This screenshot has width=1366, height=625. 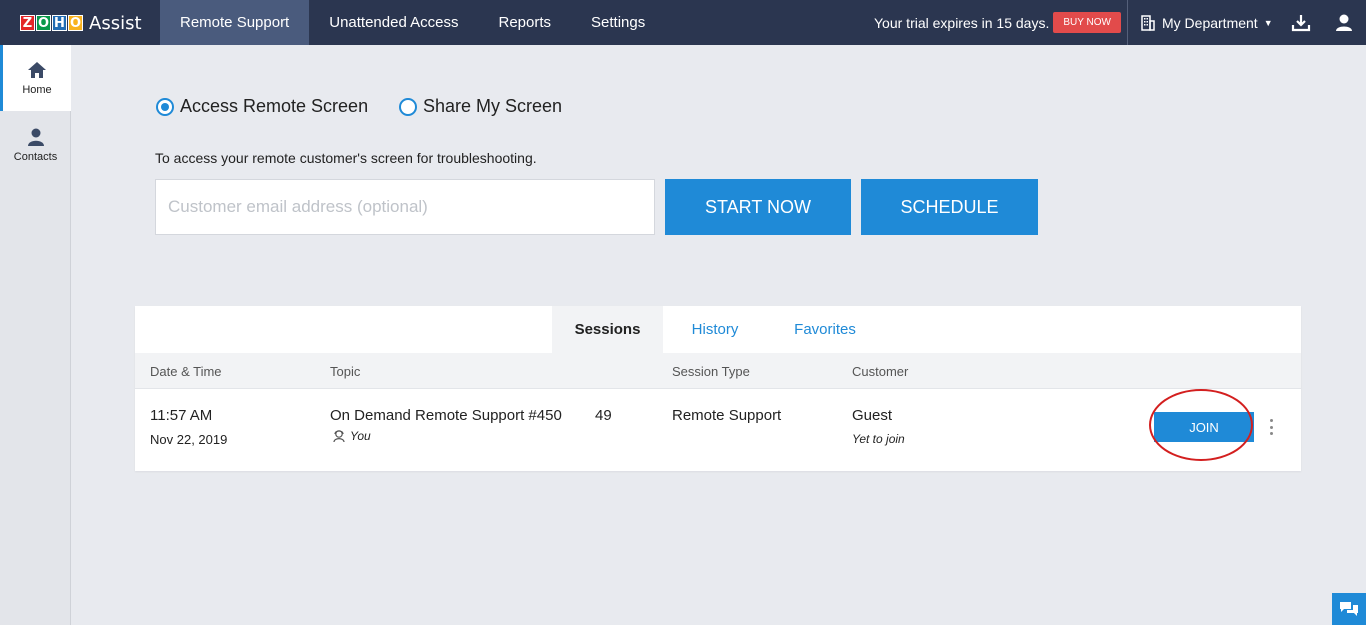 I want to click on download-icon, so click(x=1301, y=23).